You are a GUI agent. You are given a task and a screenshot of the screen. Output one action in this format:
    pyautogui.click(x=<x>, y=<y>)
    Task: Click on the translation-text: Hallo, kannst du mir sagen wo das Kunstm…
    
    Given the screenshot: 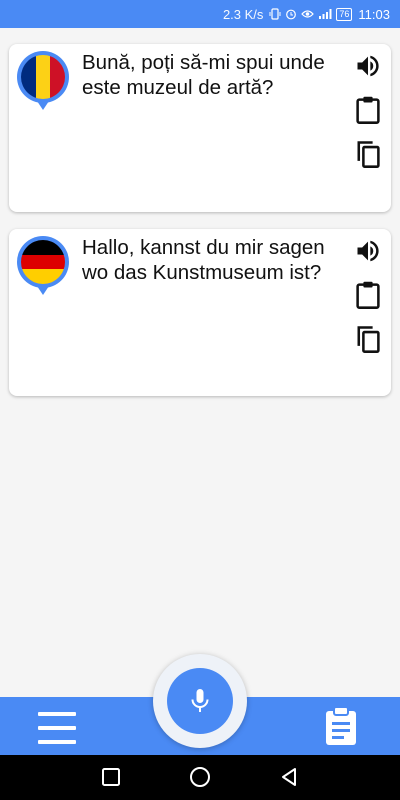 What is the action you would take?
    pyautogui.click(x=203, y=260)
    